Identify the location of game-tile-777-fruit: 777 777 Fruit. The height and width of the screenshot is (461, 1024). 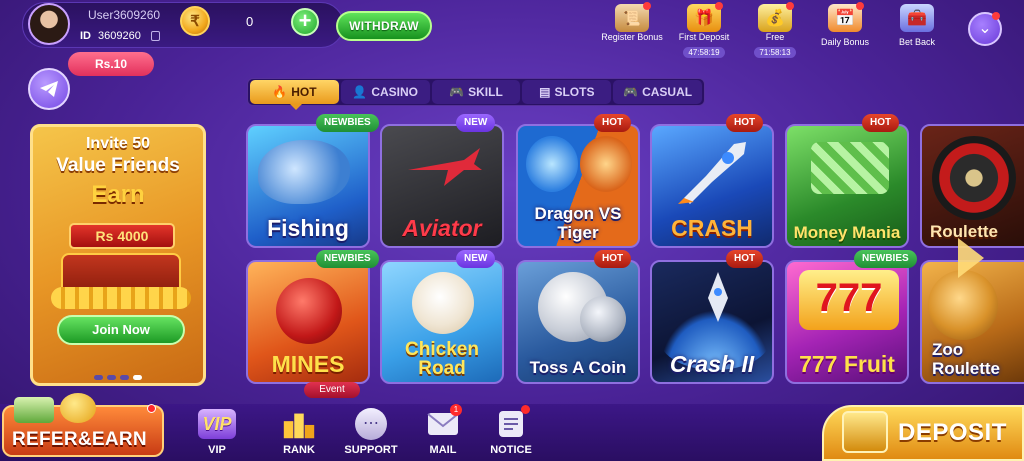
(847, 322).